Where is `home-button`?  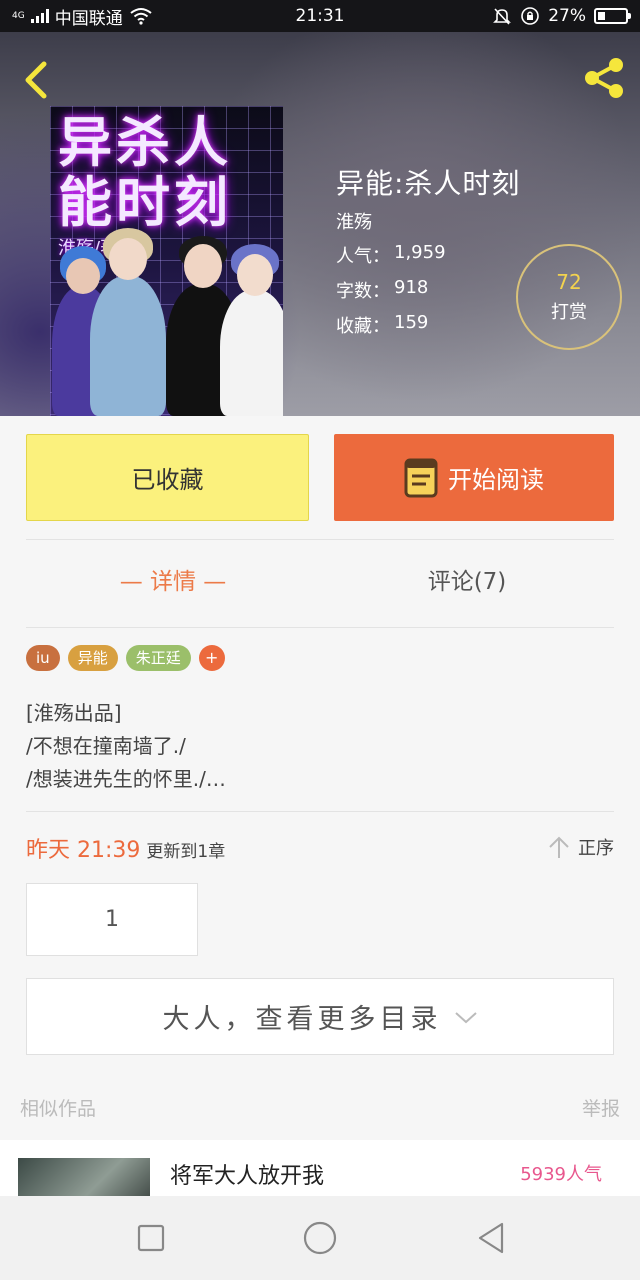 home-button is located at coordinates (320, 1238).